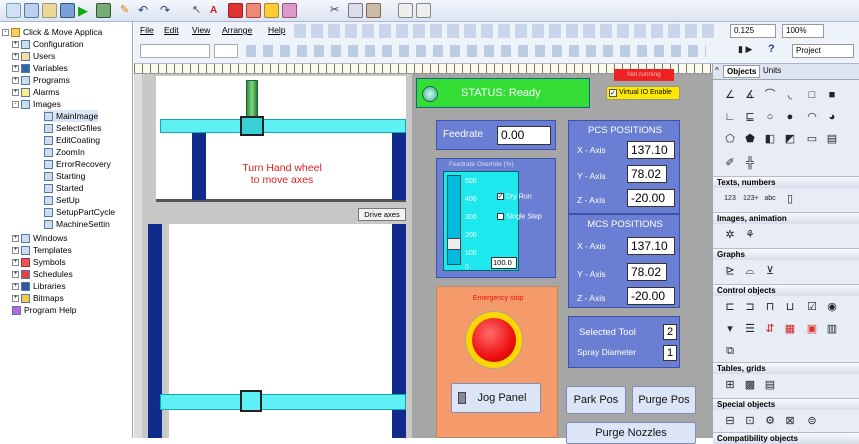 The image size is (859, 444). Describe the element at coordinates (496, 398) in the screenshot. I see `jog-panel-button: Jog Panel` at that location.